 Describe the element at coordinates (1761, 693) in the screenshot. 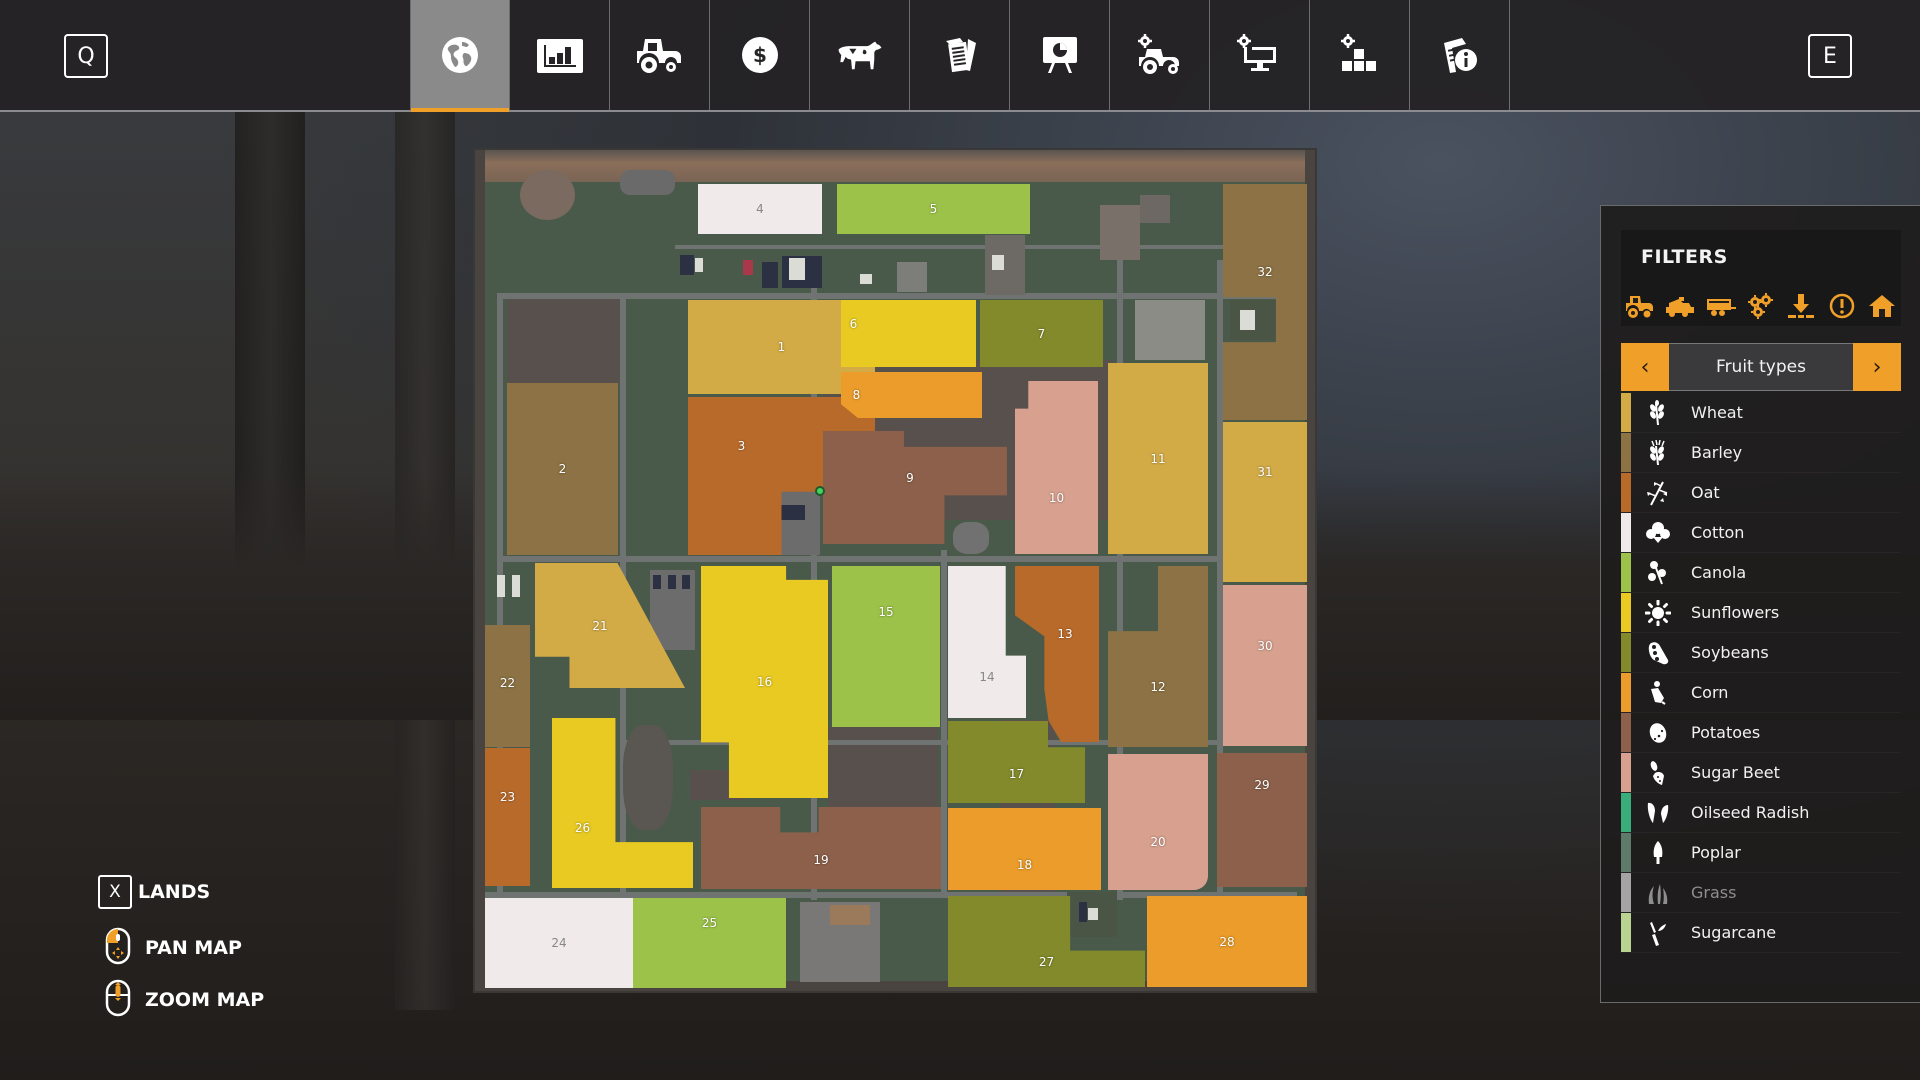

I see `fruit-item-corn: Corn` at that location.